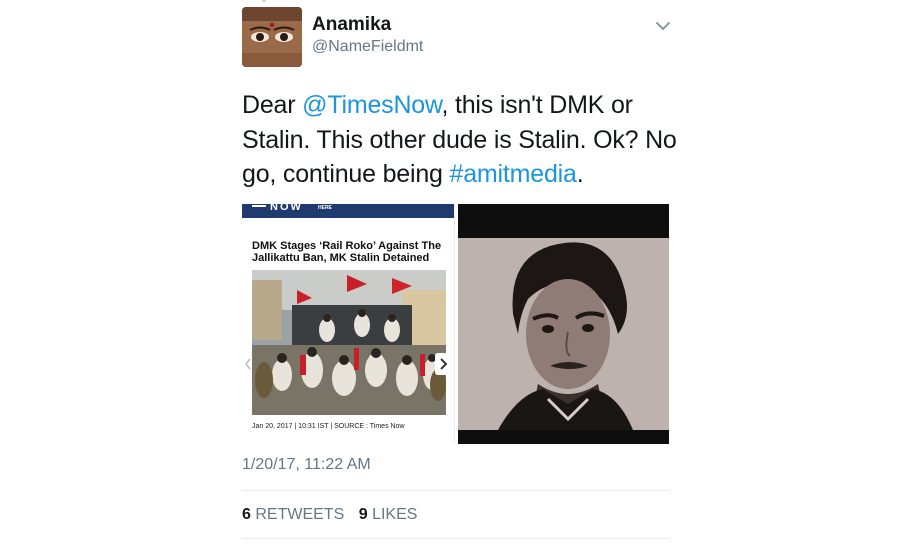  Describe the element at coordinates (300, 514) in the screenshot. I see `retweets-label: RETWEETS` at that location.